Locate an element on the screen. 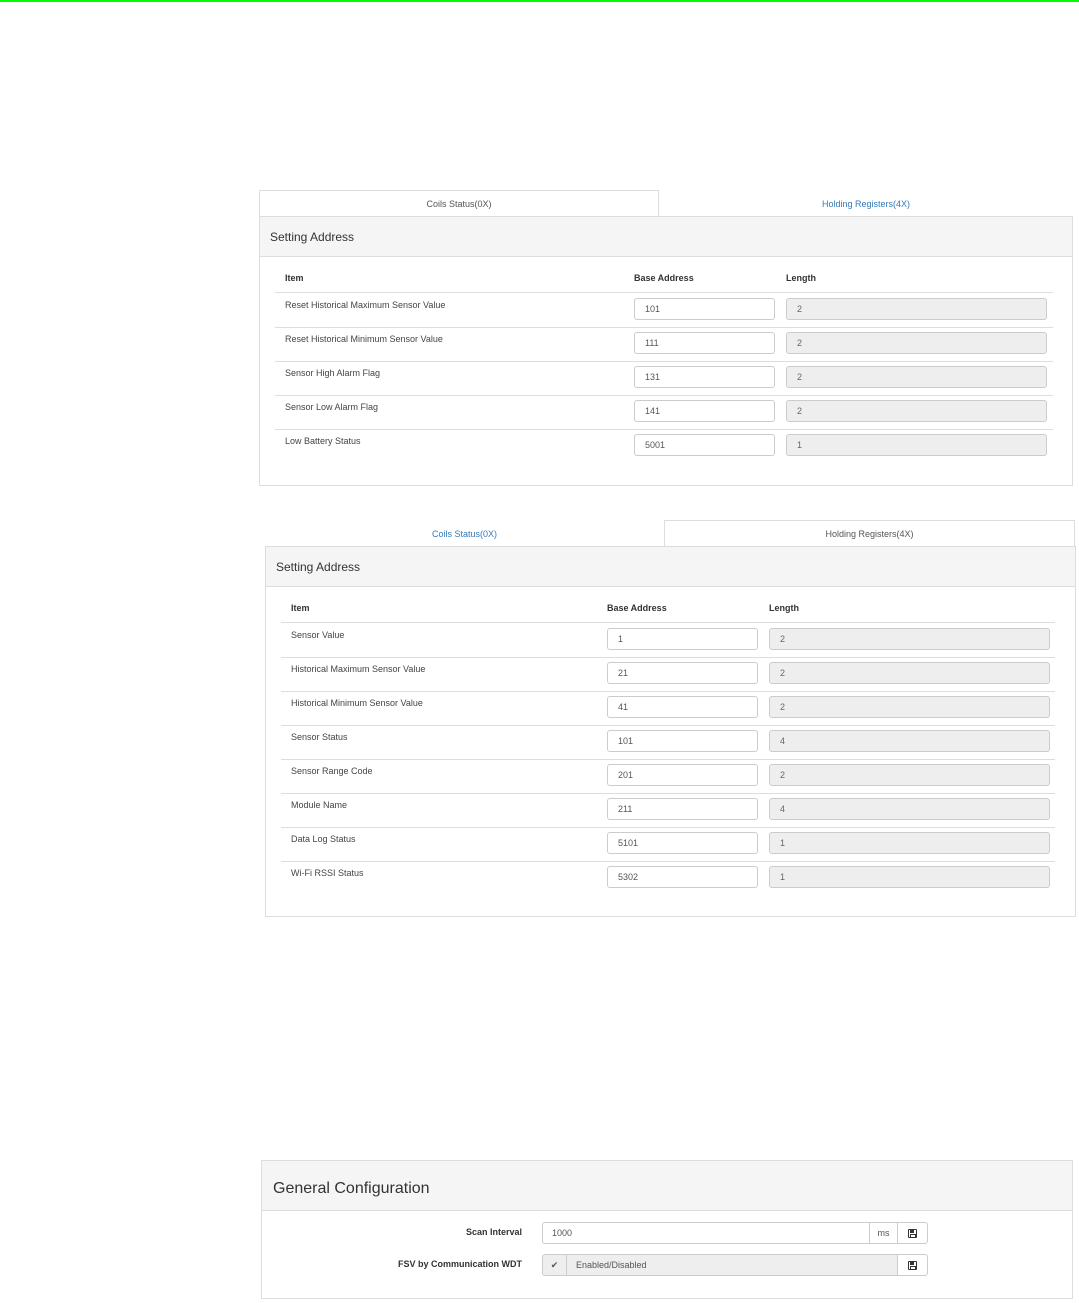  table-row: Sensor Low Alarm Flag 141 2 is located at coordinates (664, 412).